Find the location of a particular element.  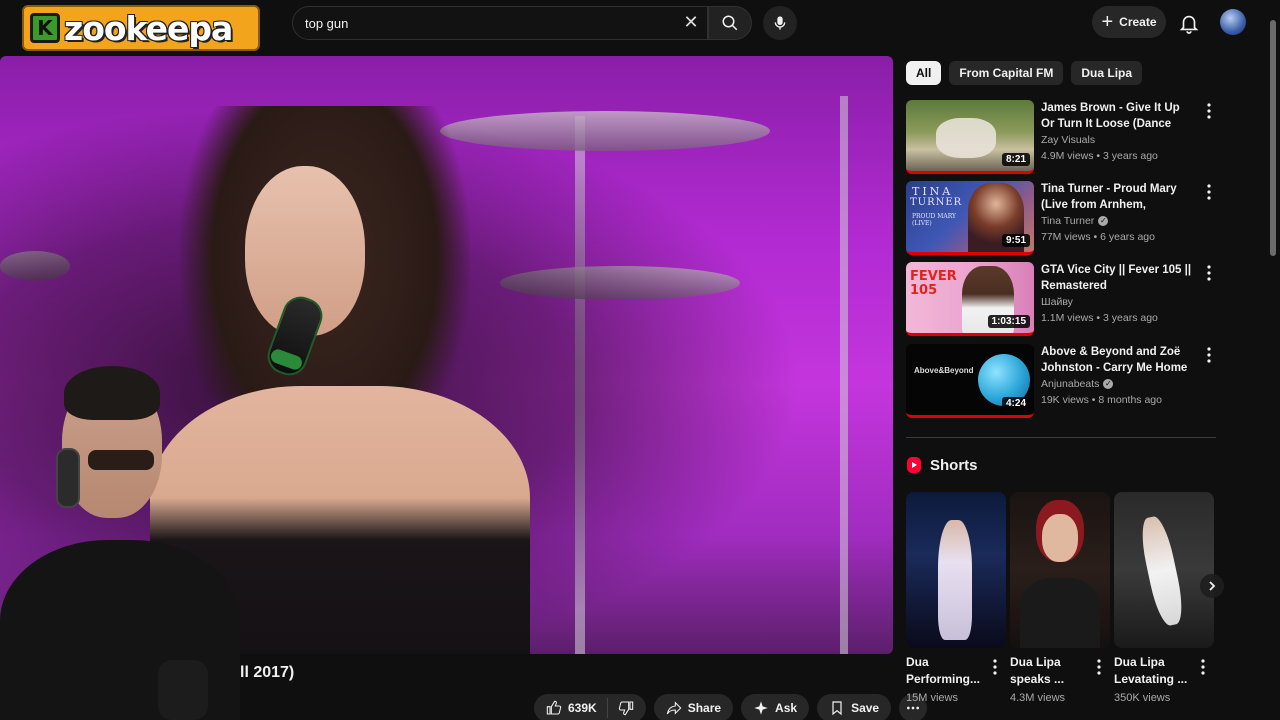

like-count: 639K is located at coordinates (582, 708).